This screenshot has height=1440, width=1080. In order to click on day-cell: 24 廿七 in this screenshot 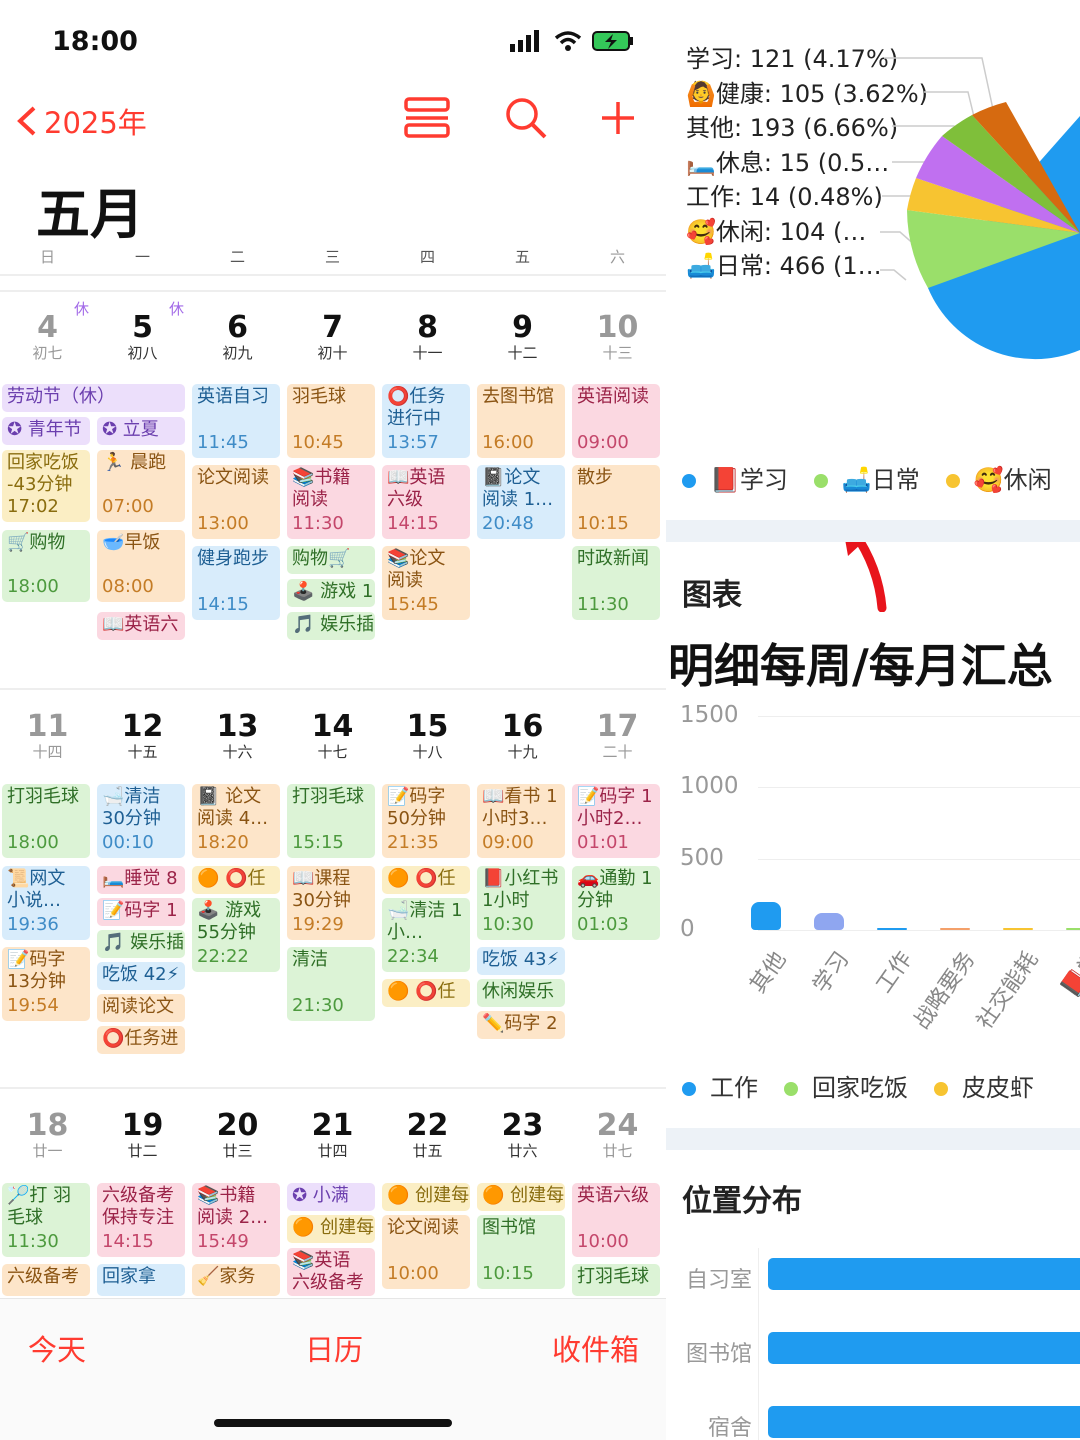, I will do `click(617, 1135)`.